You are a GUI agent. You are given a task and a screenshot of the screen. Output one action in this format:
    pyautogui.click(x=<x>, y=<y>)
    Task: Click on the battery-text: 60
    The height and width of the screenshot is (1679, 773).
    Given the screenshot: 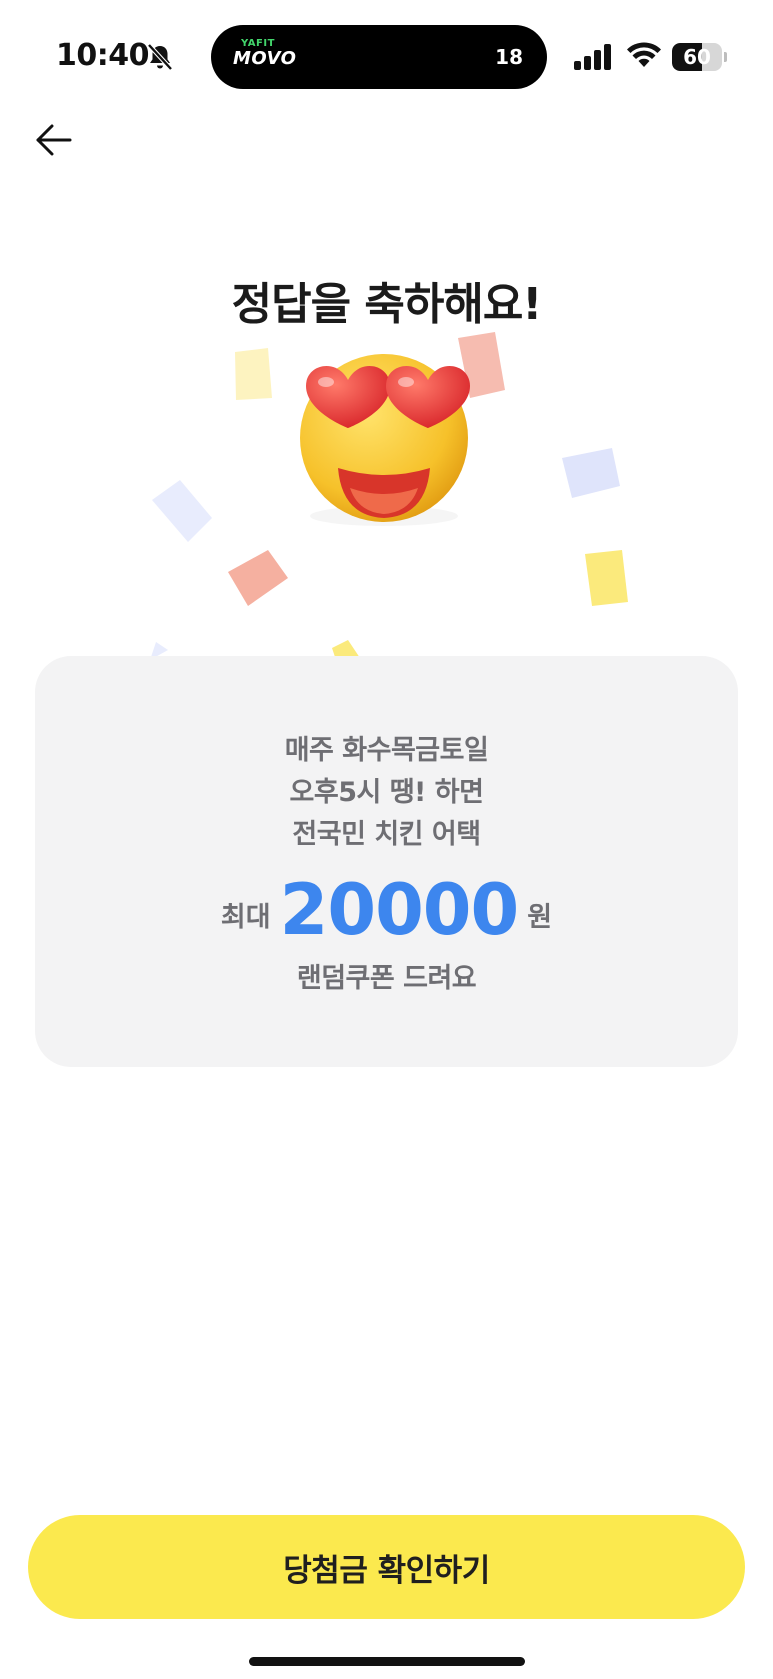 What is the action you would take?
    pyautogui.click(x=697, y=57)
    